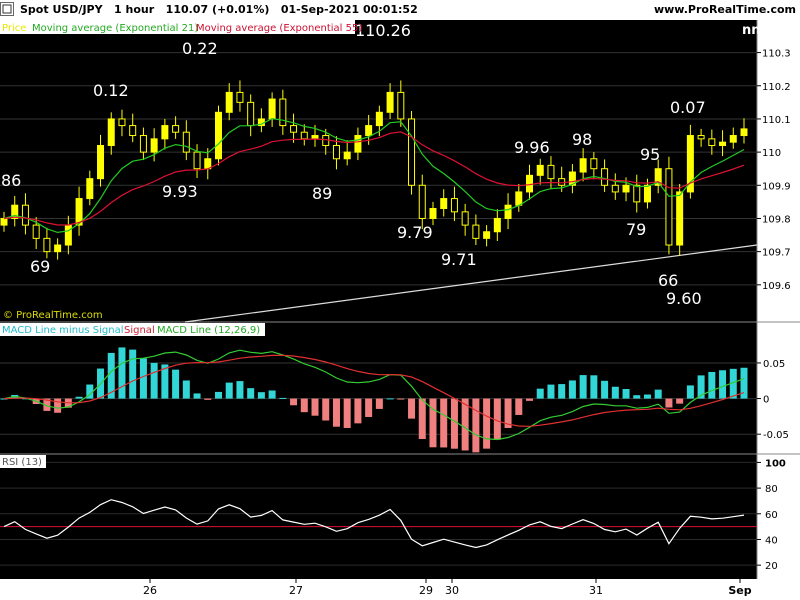 The image size is (800, 600). I want to click on legend-ema55: Moving average (Exponential 55), so click(279, 28).